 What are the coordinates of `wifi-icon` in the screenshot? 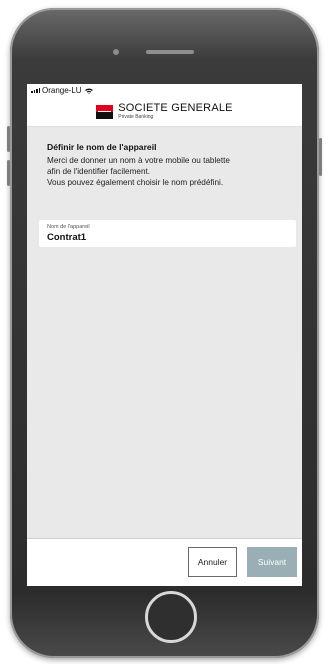 It's located at (88, 91).